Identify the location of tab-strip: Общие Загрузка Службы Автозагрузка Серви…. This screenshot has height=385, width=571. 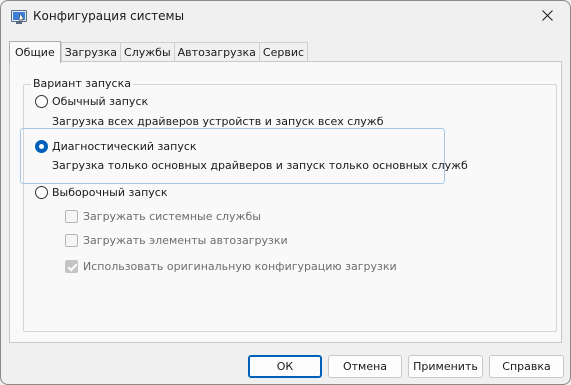
(159, 52).